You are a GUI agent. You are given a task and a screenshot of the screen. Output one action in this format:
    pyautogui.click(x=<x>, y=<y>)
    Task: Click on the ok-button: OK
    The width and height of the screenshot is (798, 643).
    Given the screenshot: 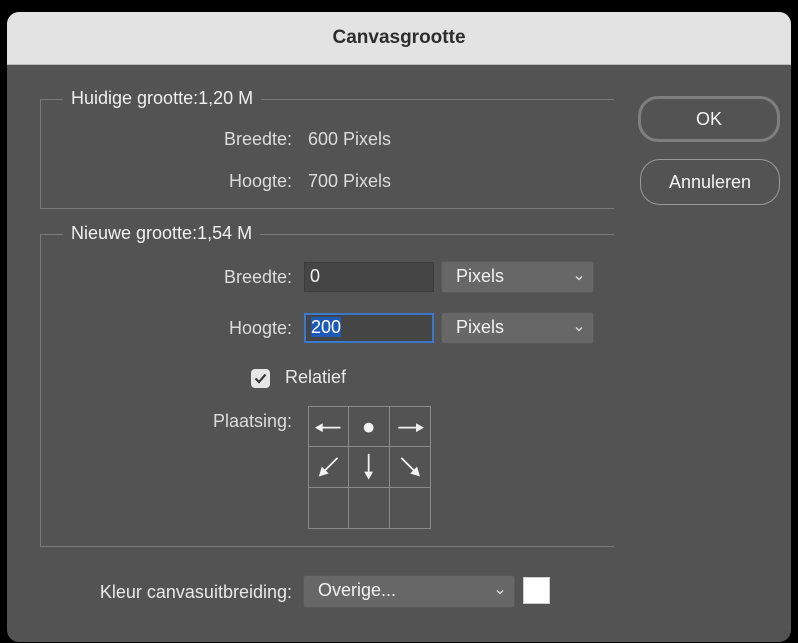 What is the action you would take?
    pyautogui.click(x=709, y=119)
    